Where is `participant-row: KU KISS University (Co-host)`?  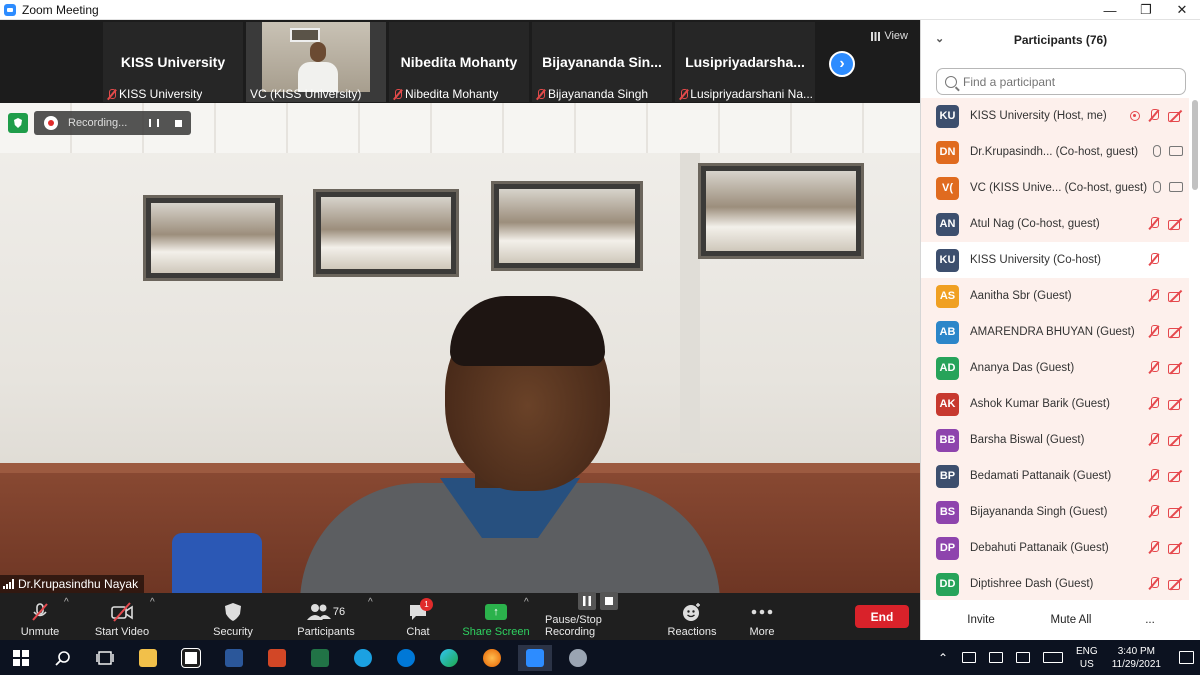 participant-row: KU KISS University (Co-host) is located at coordinates (1055, 260).